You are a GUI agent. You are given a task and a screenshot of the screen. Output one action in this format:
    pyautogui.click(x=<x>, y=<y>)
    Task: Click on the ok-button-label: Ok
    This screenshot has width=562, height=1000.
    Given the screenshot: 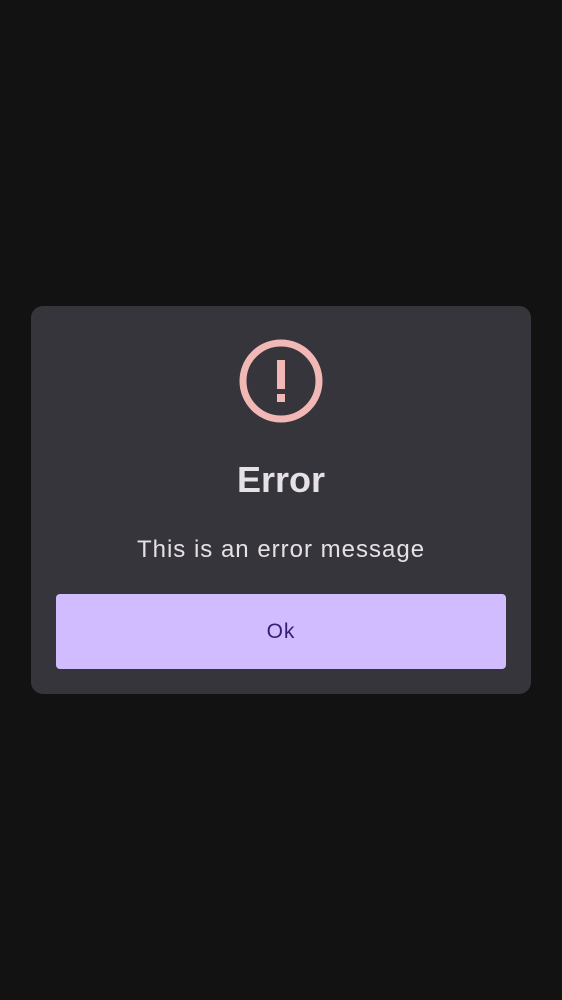 What is the action you would take?
    pyautogui.click(x=281, y=631)
    